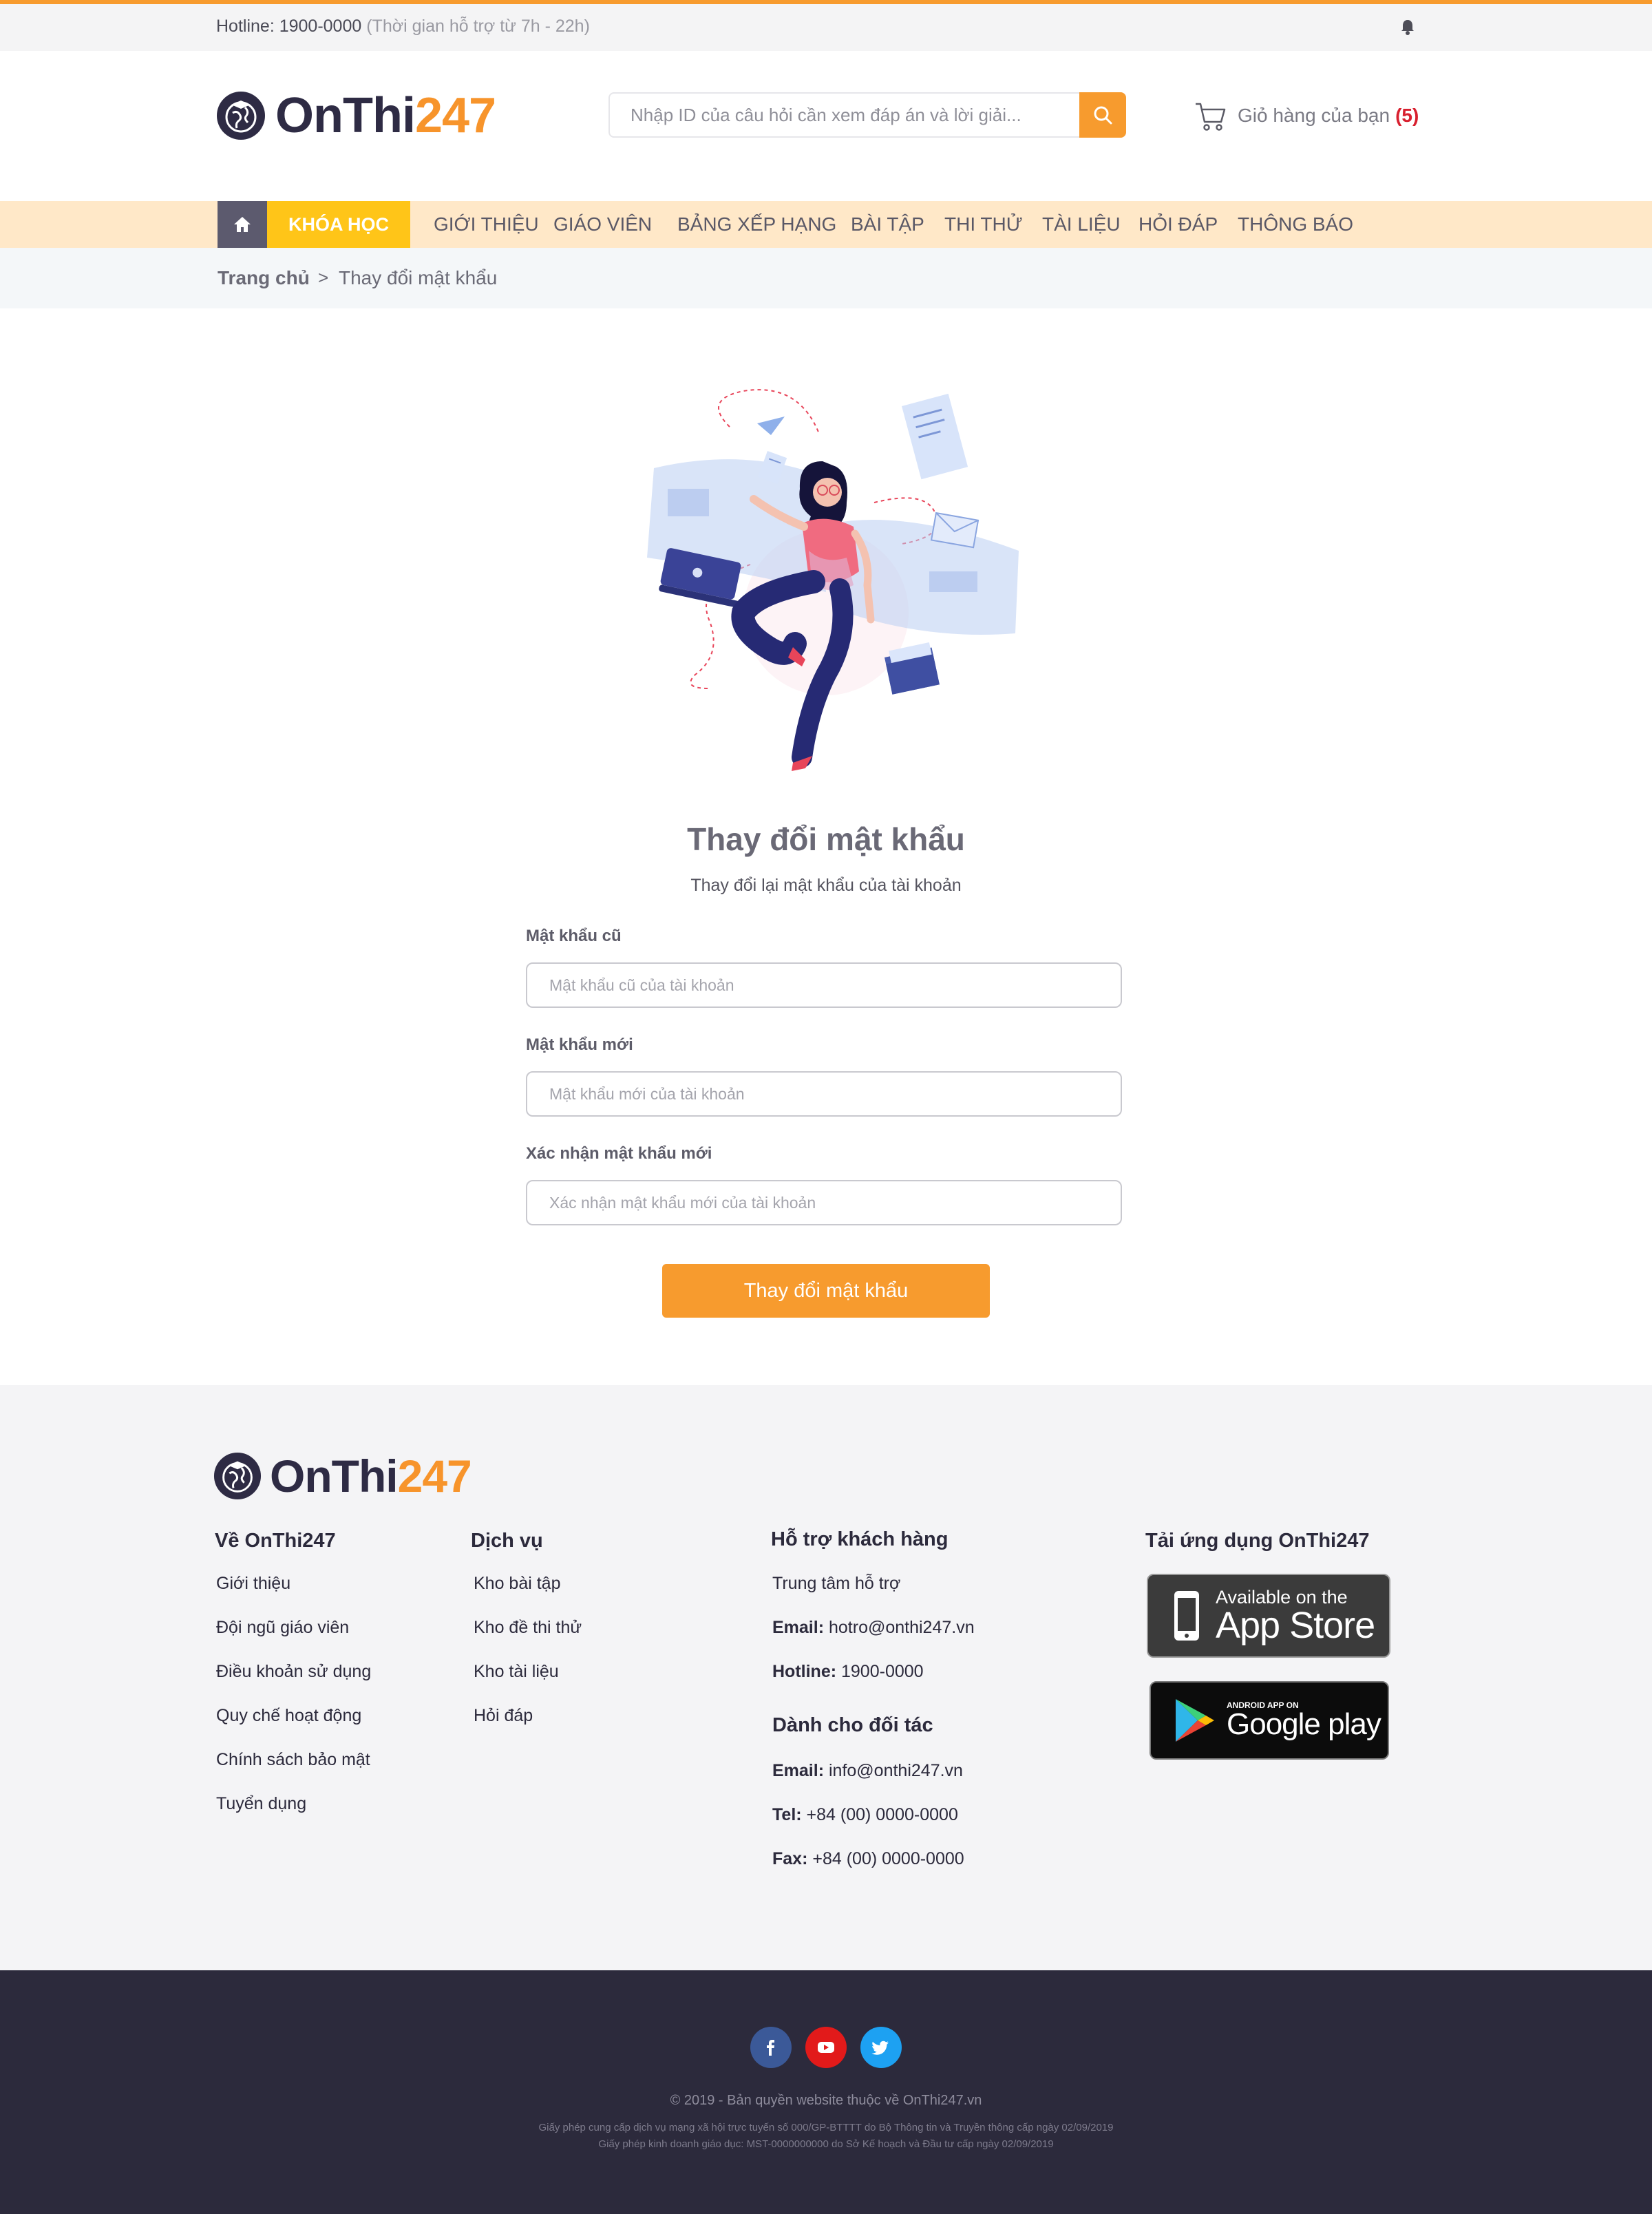 The height and width of the screenshot is (2214, 1652). I want to click on facebook-icon, so click(771, 2047).